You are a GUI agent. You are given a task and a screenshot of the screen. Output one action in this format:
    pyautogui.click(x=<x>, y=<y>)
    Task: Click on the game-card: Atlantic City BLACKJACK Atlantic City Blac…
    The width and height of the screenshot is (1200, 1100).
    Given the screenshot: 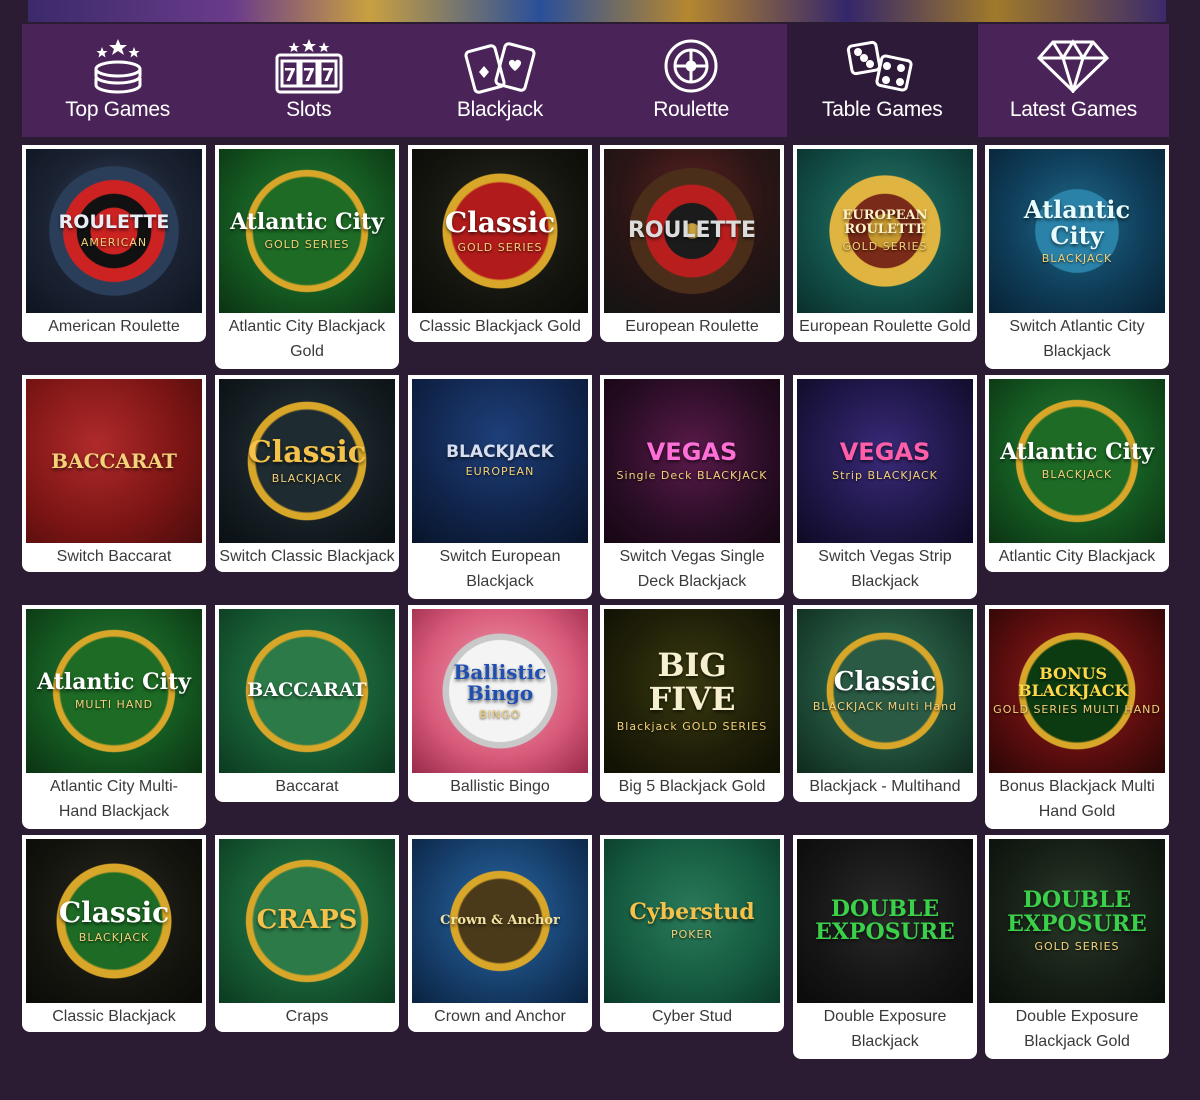 What is the action you would take?
    pyautogui.click(x=1077, y=473)
    